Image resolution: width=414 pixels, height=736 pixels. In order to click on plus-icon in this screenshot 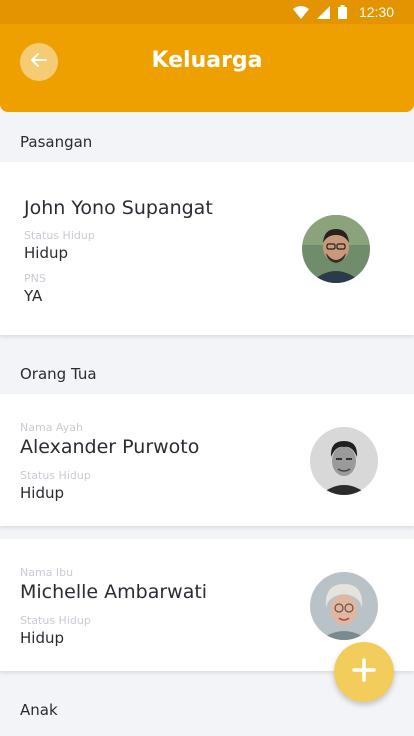, I will do `click(364, 672)`.